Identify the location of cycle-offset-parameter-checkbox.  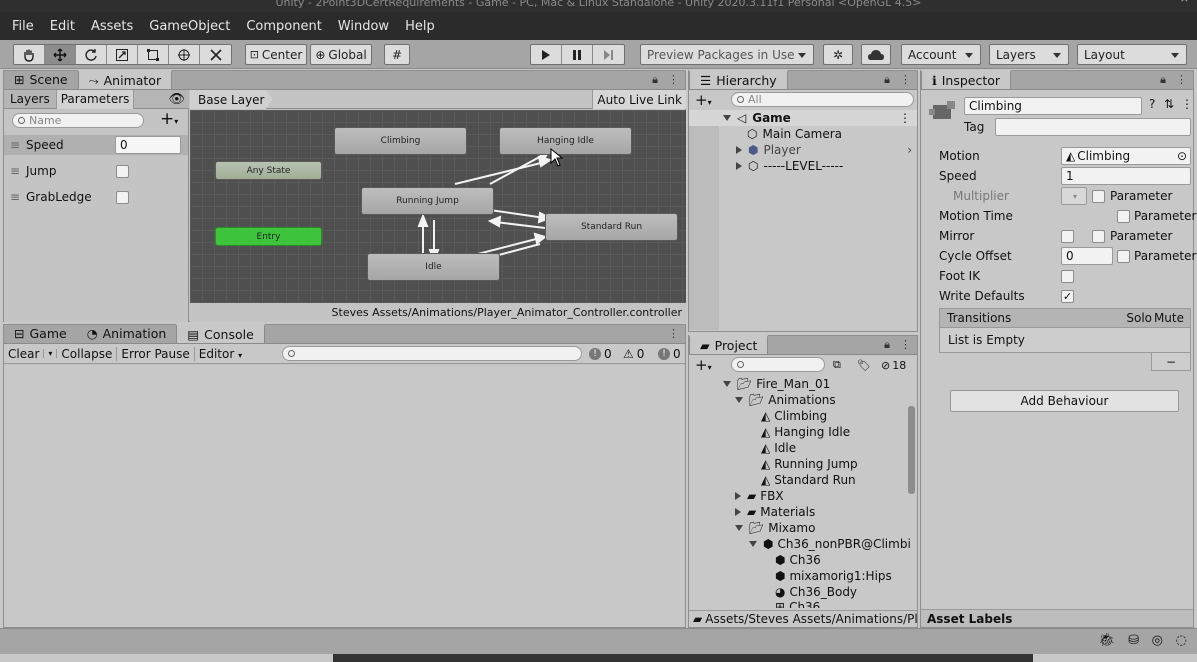
(1123, 256).